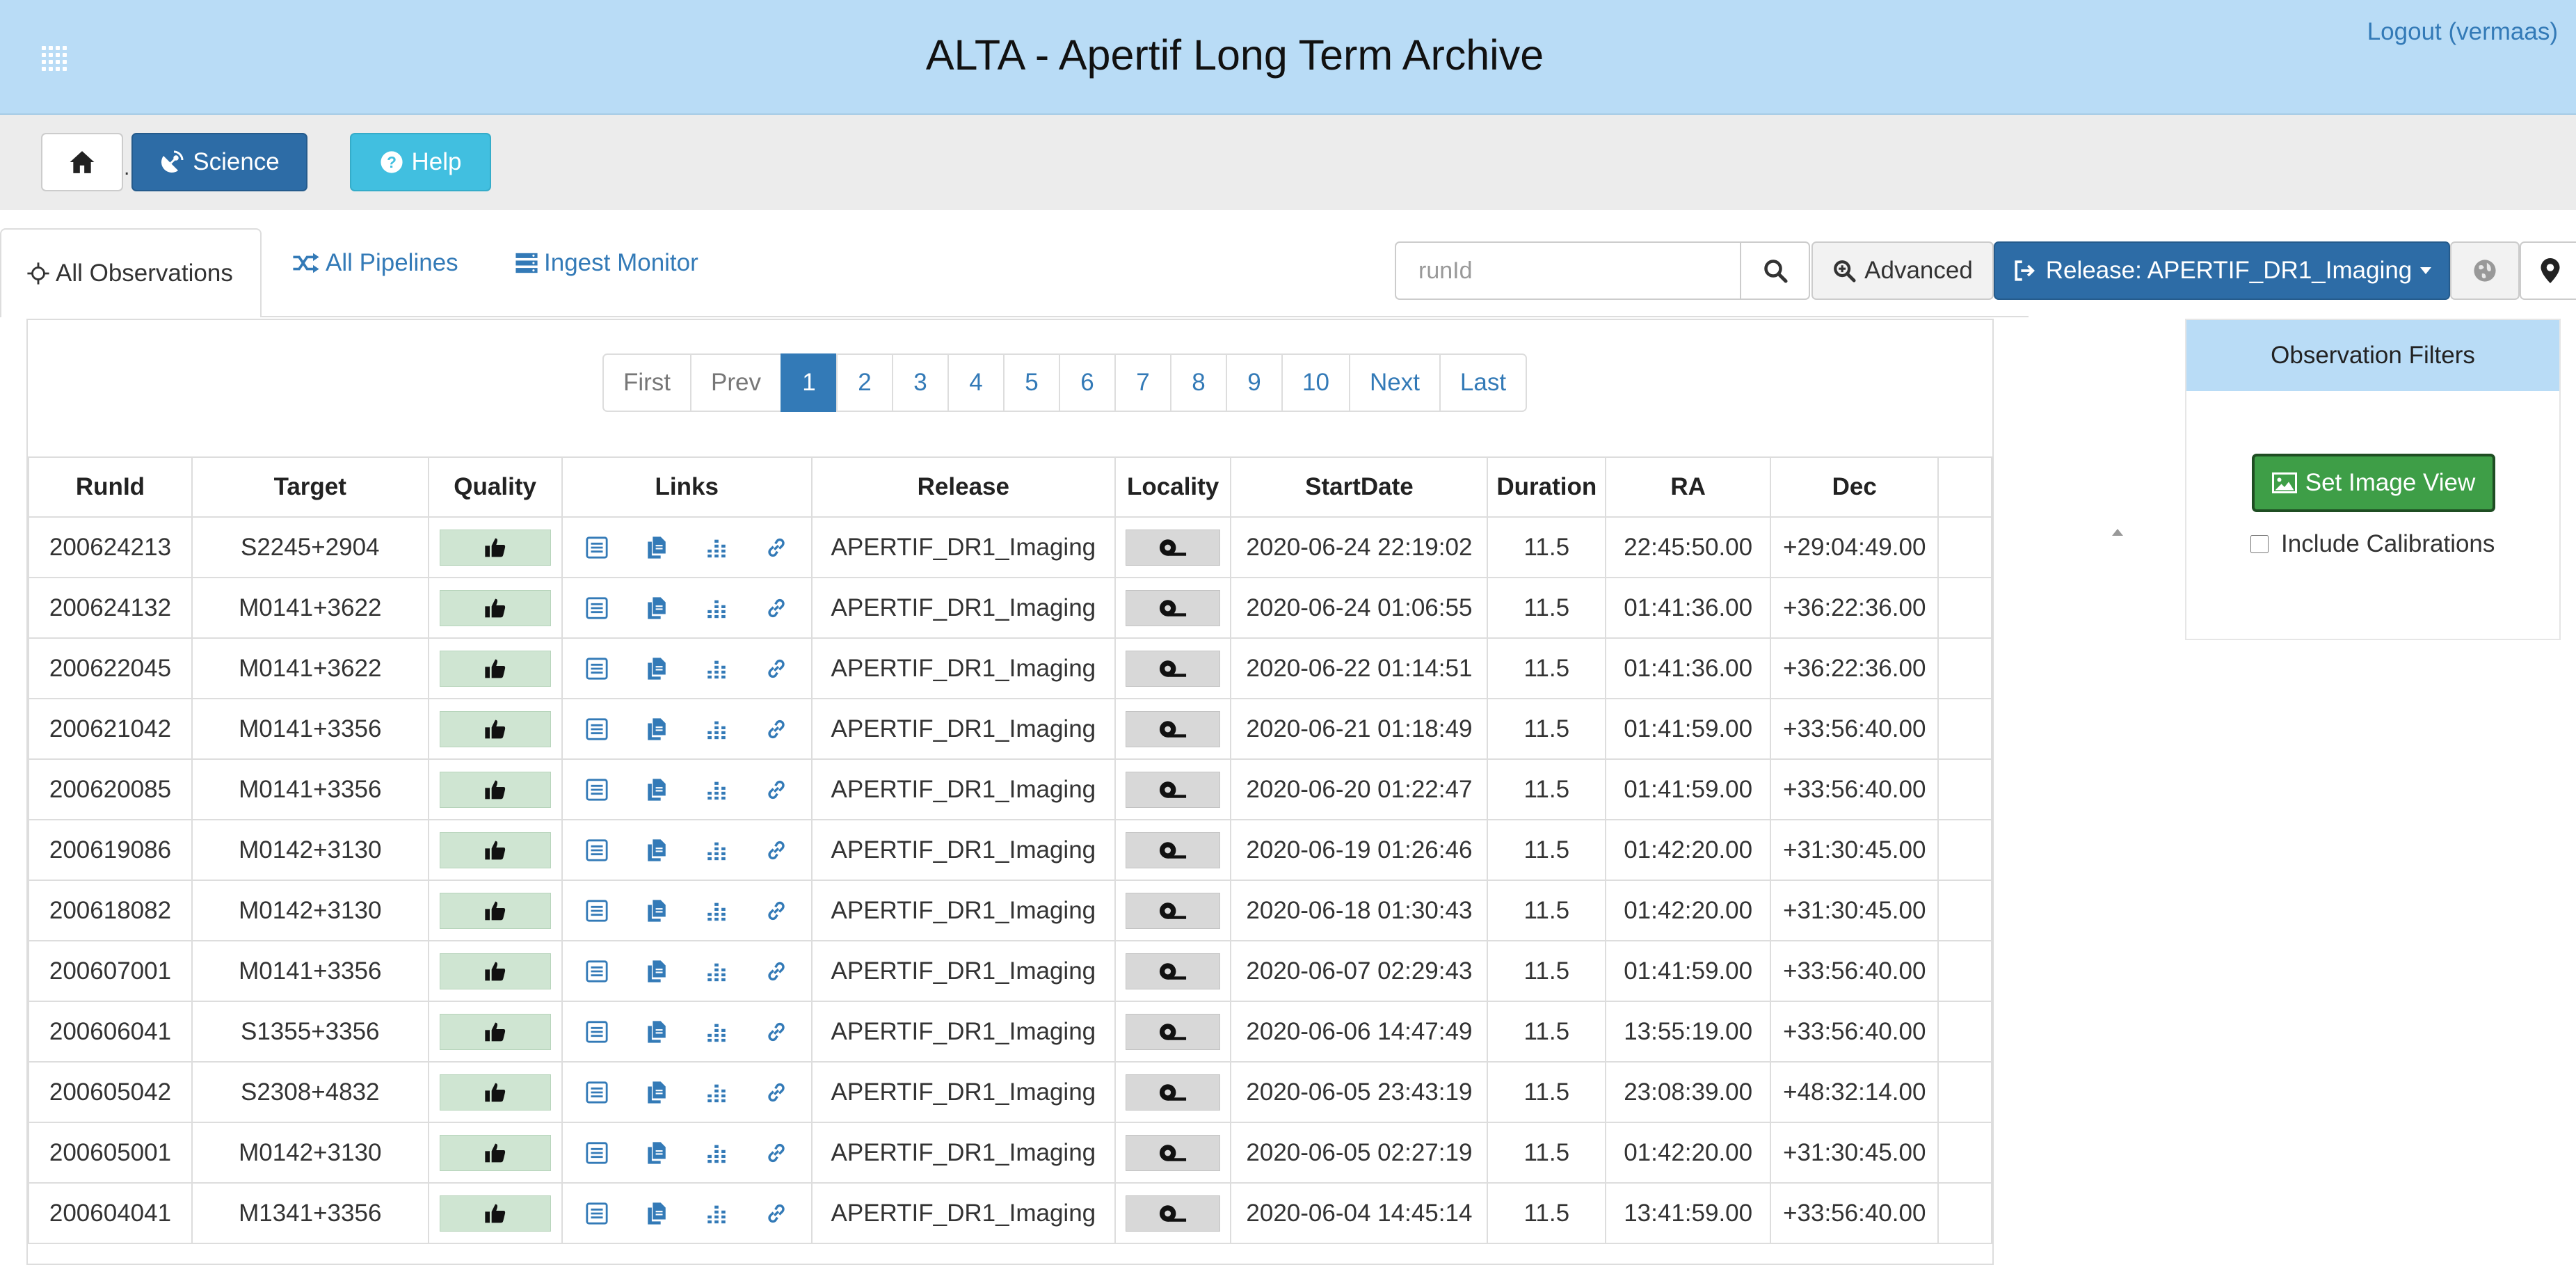 This screenshot has width=2576, height=1265. Describe the element at coordinates (1688, 487) in the screenshot. I see `col-ra: RA` at that location.